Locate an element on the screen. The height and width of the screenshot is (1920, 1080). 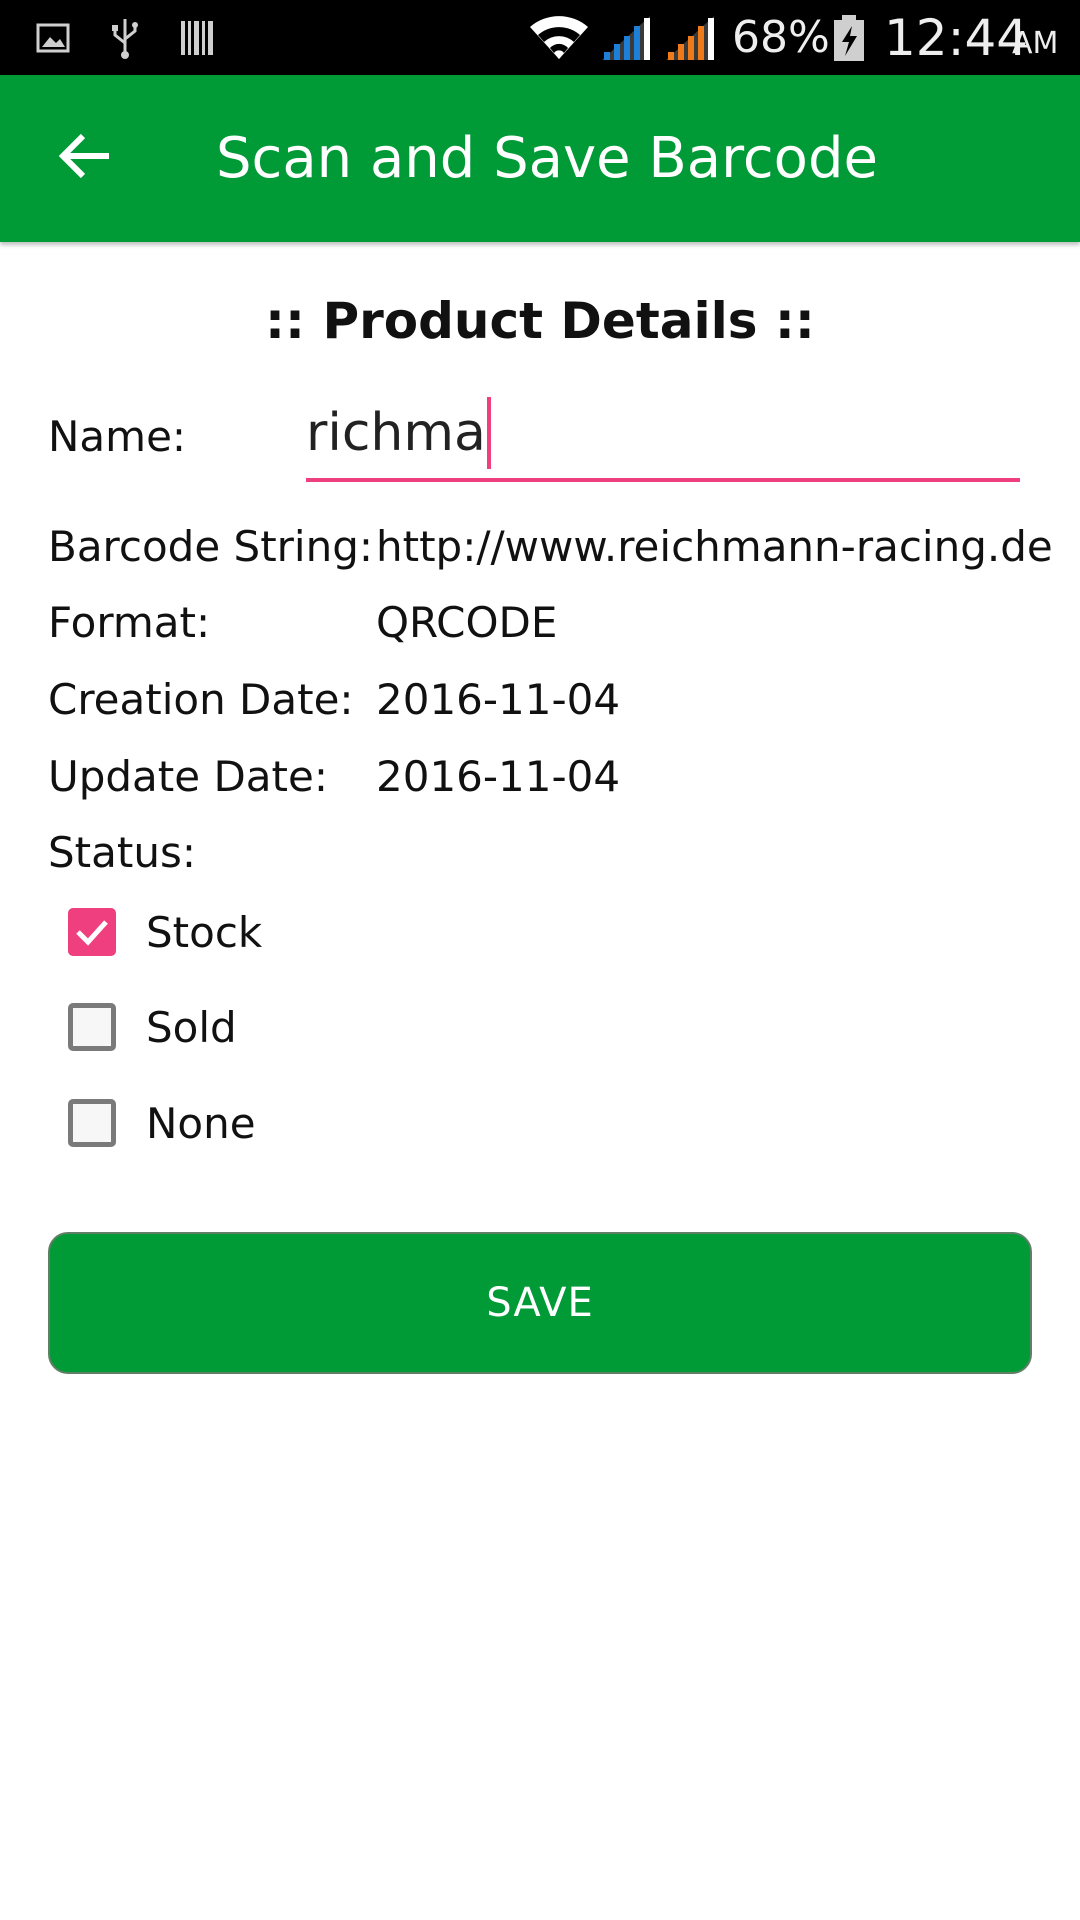
status-checkbox-sold: Sold is located at coordinates (152, 1027).